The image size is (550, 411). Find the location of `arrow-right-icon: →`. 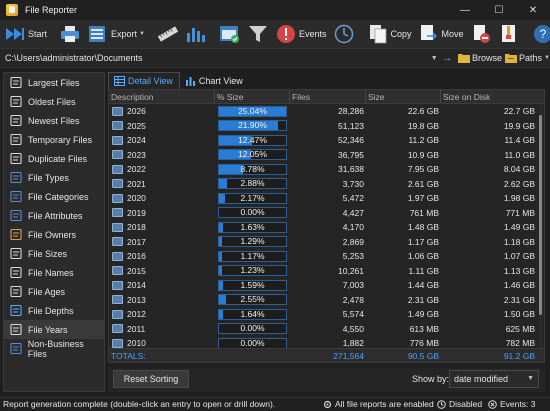

arrow-right-icon: → is located at coordinates (447, 58).